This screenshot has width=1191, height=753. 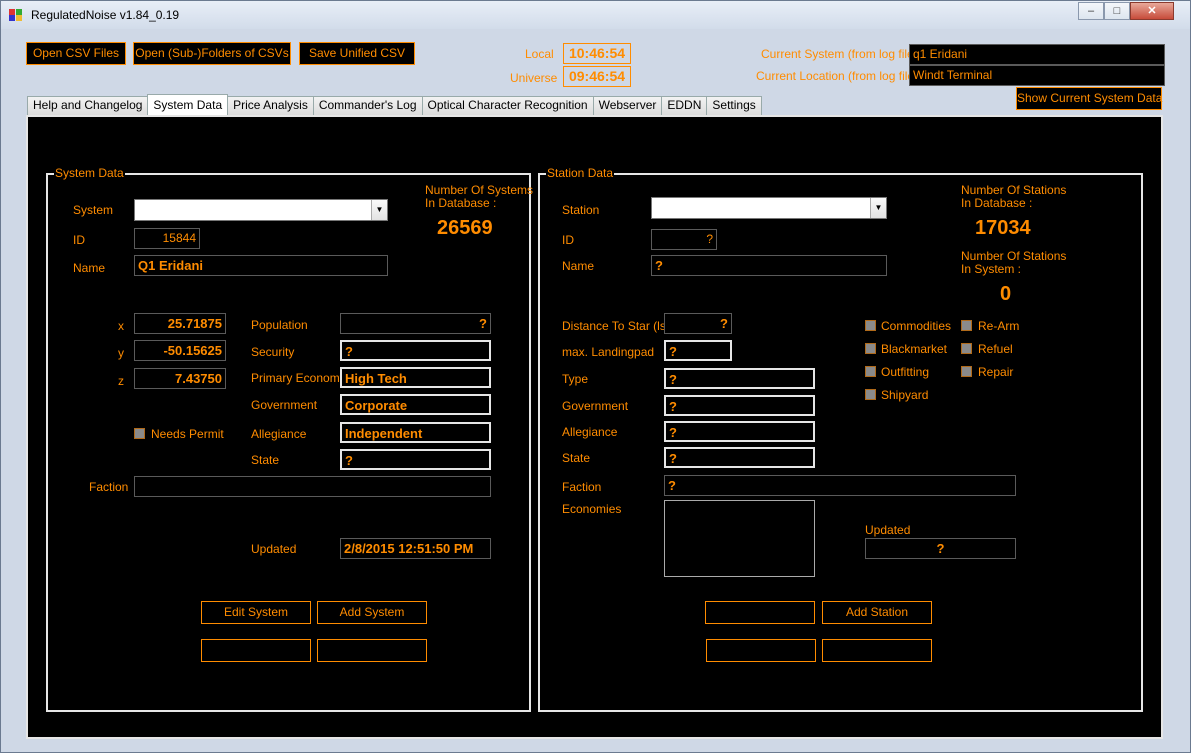 I want to click on station-updated-label: Updated, so click(x=888, y=530).